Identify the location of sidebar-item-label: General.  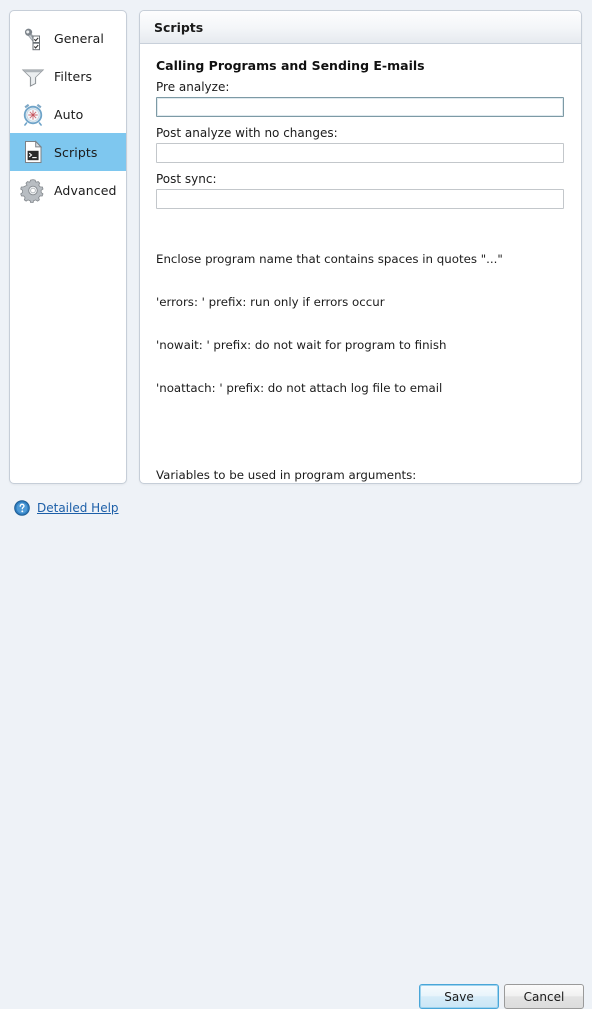
(79, 38).